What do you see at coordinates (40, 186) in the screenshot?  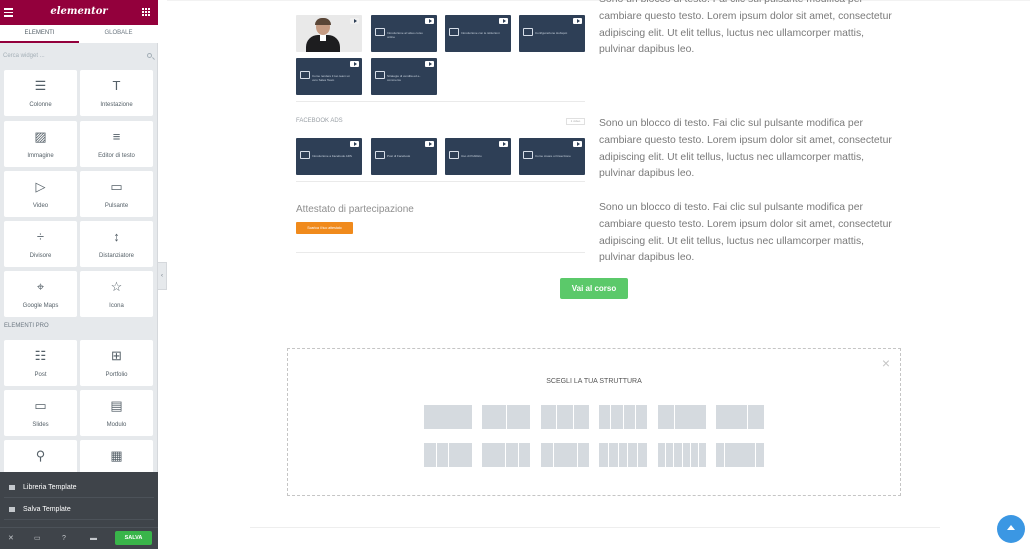 I see `video-icon: ▷` at bounding box center [40, 186].